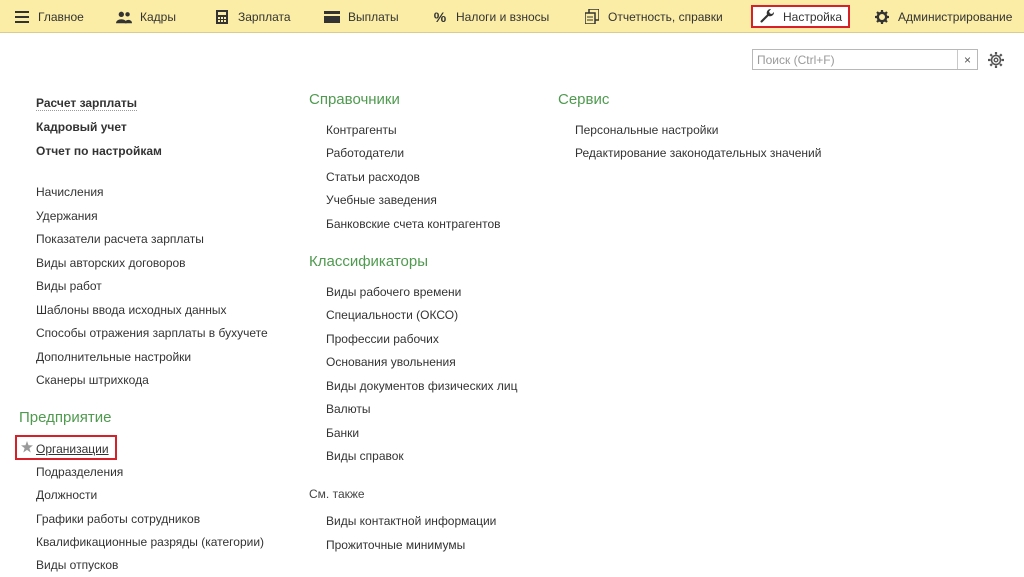  Describe the element at coordinates (382, 339) in the screenshot. I see `link-worker-professions: Профессии рабочих` at that location.